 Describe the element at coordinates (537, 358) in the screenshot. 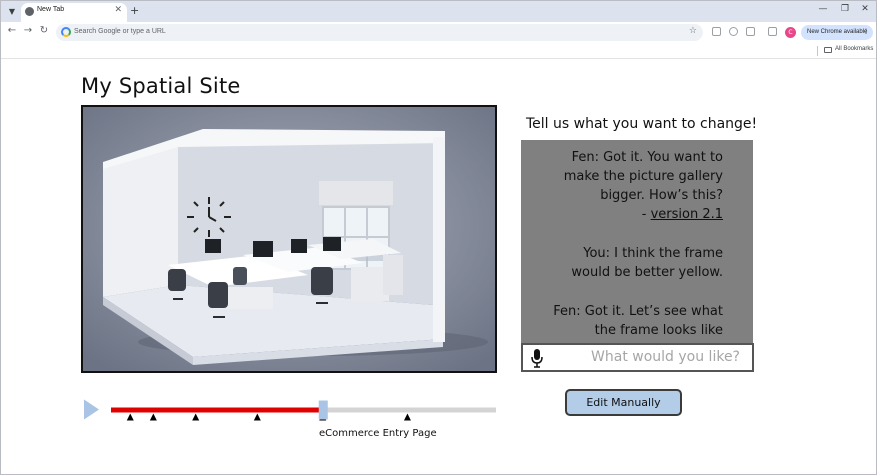

I see `microphone-icon` at that location.